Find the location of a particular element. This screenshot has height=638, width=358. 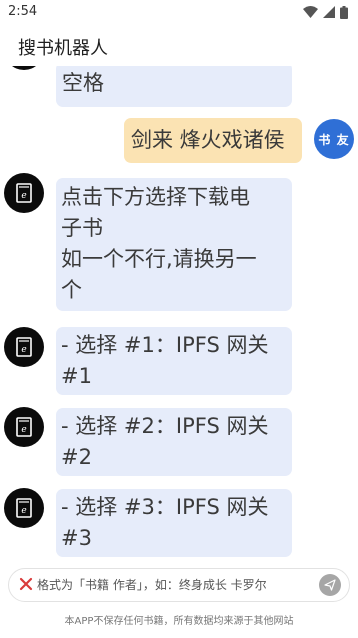

download-option-2: - 选择 #2：IPFS 网关 #2 is located at coordinates (174, 442).